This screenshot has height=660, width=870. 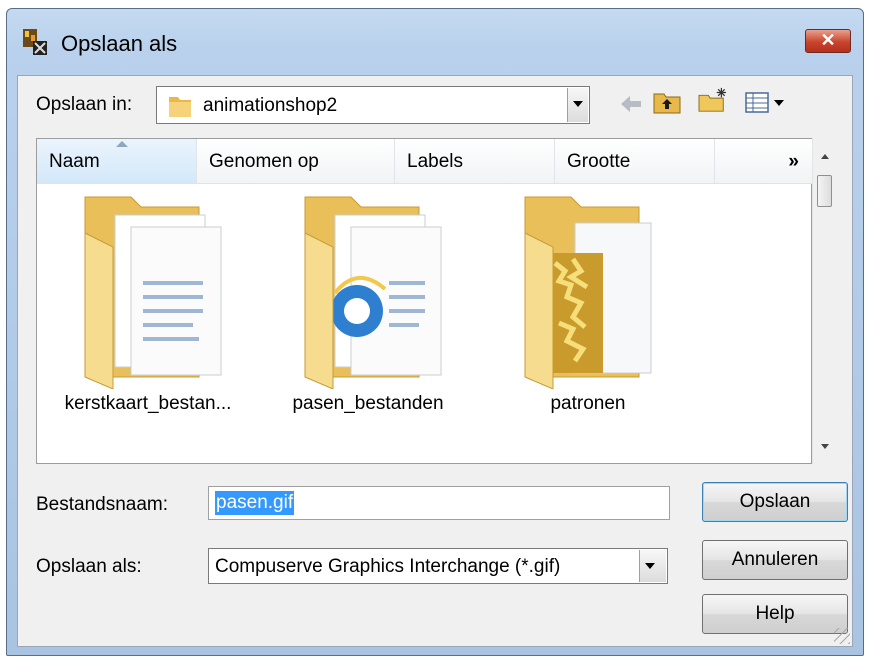 I want to click on folder-icon, so click(x=180, y=107).